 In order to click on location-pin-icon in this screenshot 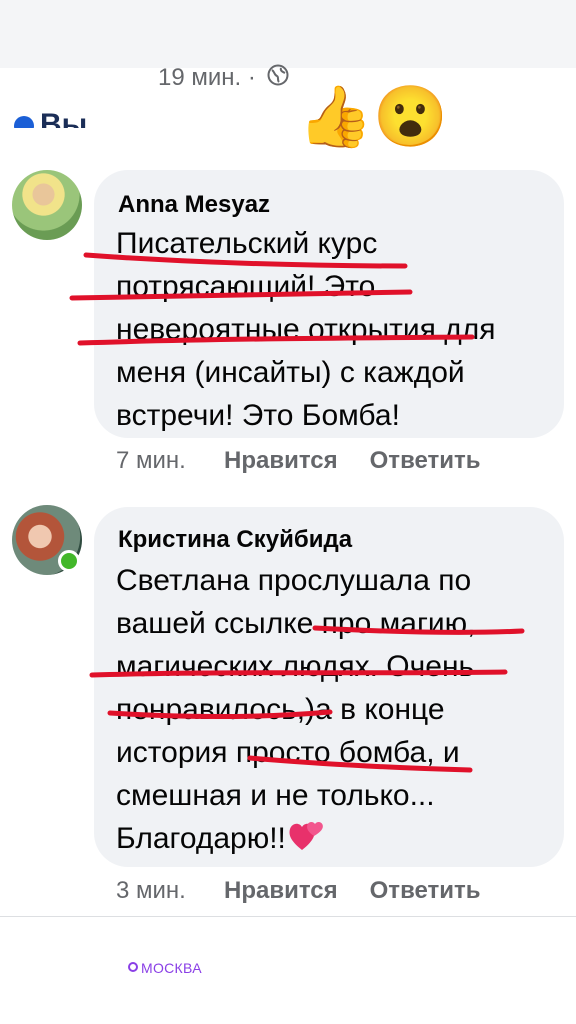, I will do `click(133, 967)`.